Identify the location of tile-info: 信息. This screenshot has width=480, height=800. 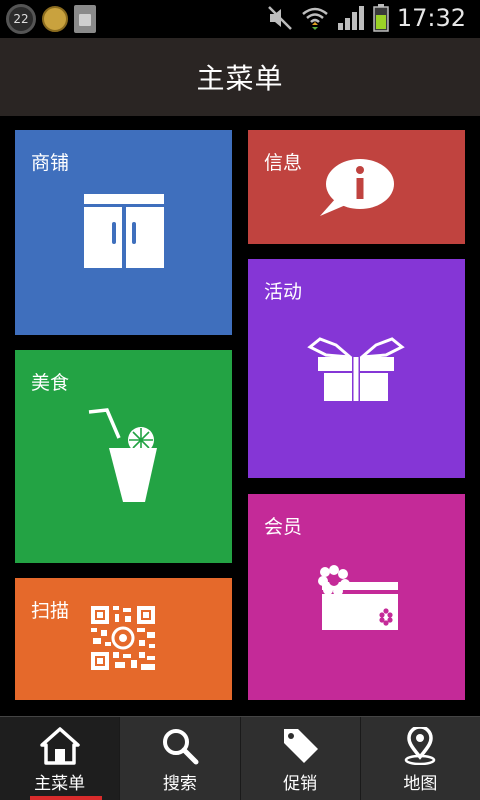
(356, 187).